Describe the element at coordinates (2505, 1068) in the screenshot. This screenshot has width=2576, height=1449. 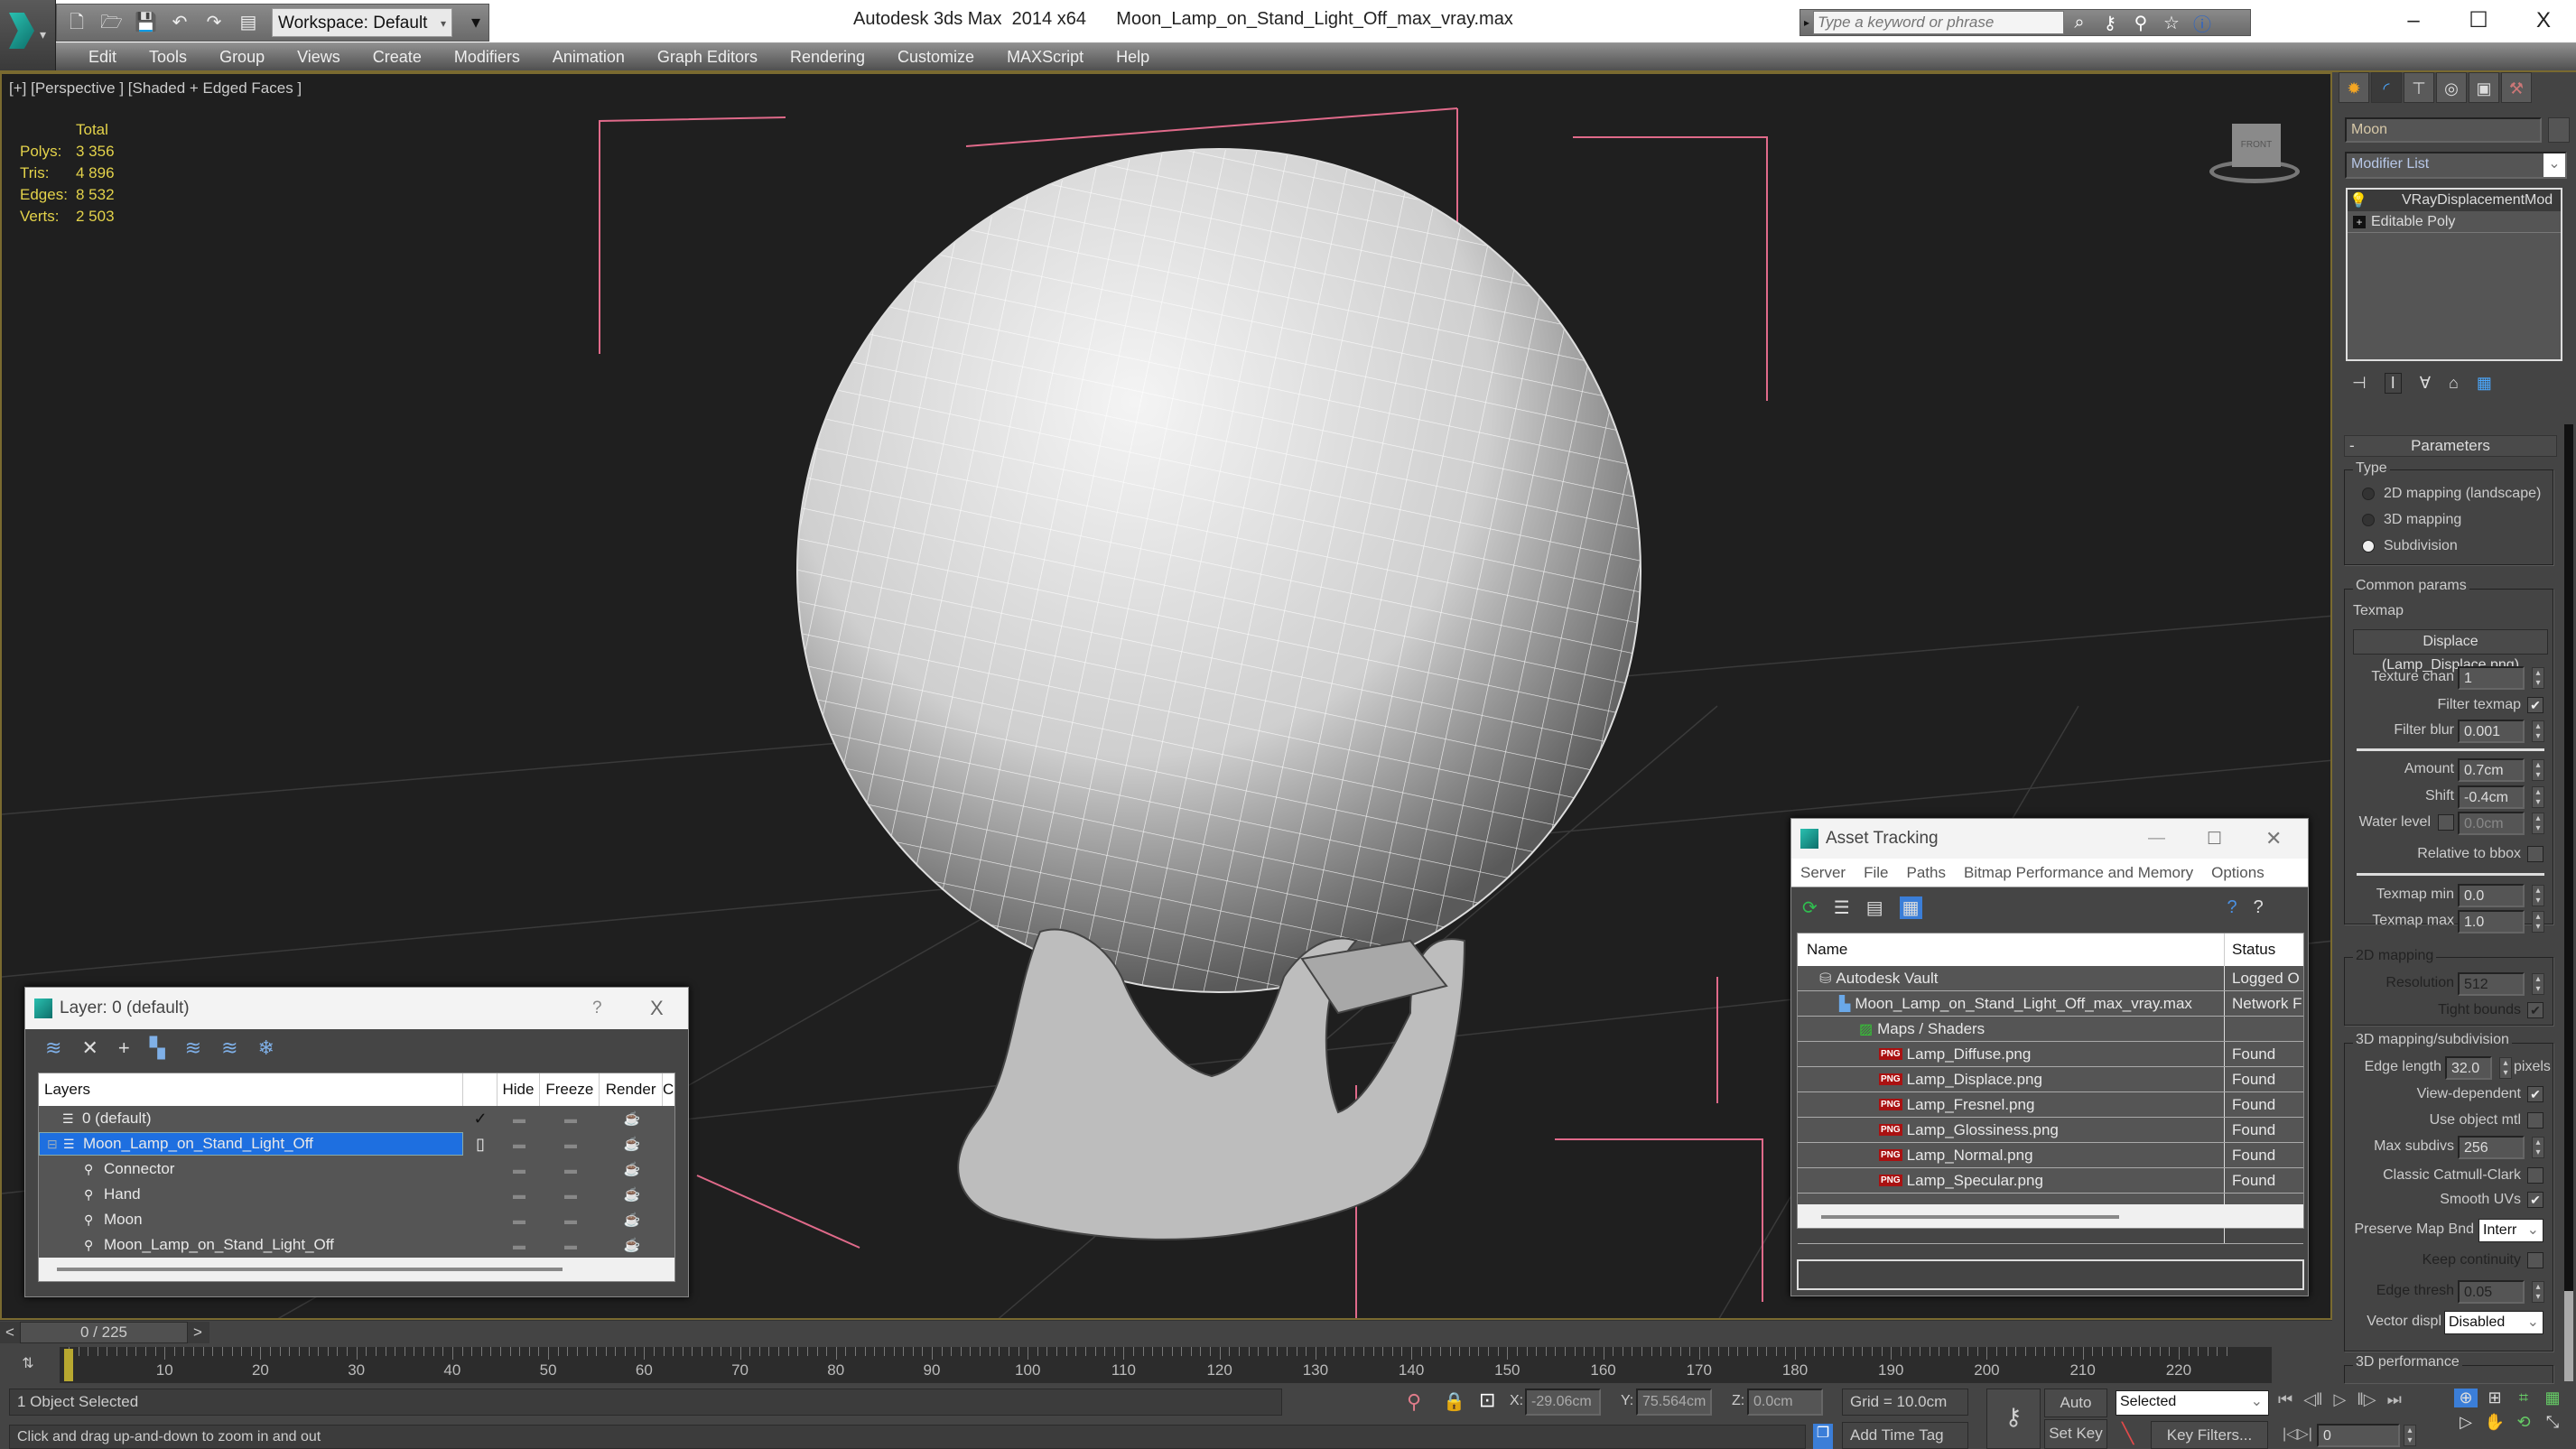
I see `edge-length-spinner: ▴ ▾` at that location.